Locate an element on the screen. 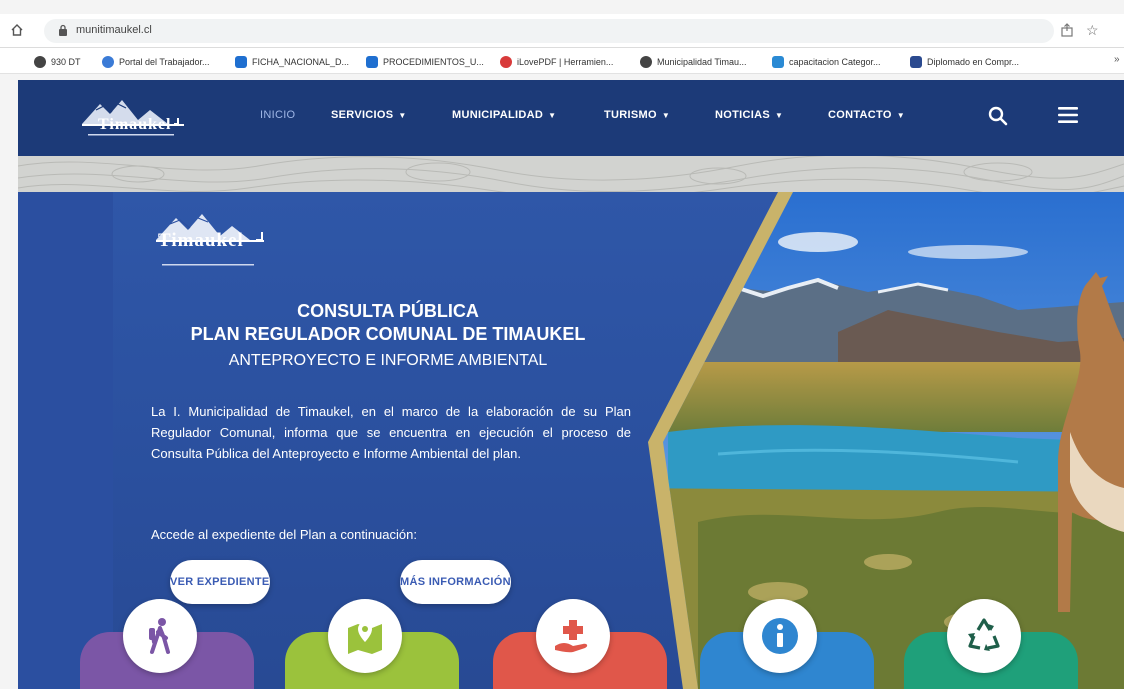 The height and width of the screenshot is (689, 1124). hiker-icon is located at coordinates (159, 636).